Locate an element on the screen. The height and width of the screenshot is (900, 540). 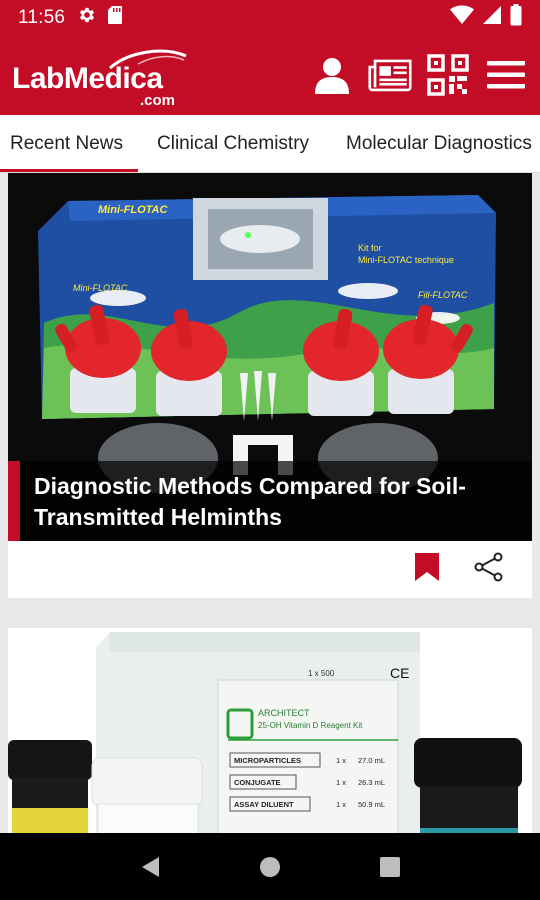
tab-molecular-diagnostics: Molecular Diagnostics is located at coordinates (430, 143).